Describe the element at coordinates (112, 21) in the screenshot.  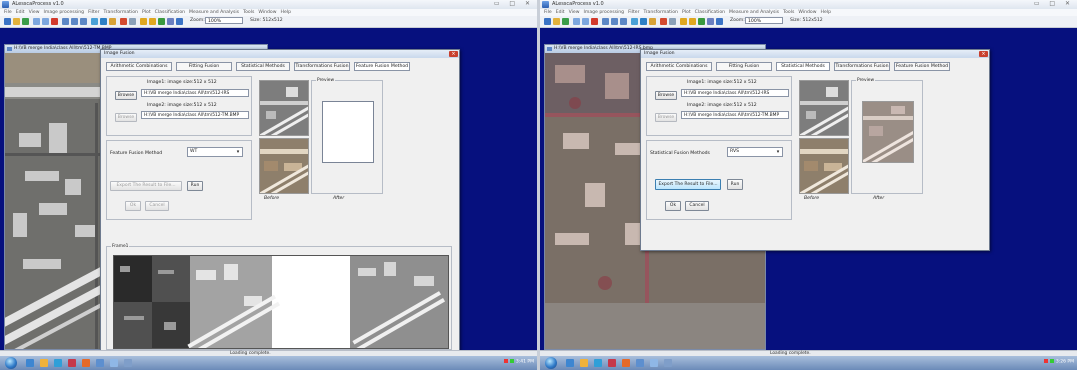
I see `histogram-icon` at that location.